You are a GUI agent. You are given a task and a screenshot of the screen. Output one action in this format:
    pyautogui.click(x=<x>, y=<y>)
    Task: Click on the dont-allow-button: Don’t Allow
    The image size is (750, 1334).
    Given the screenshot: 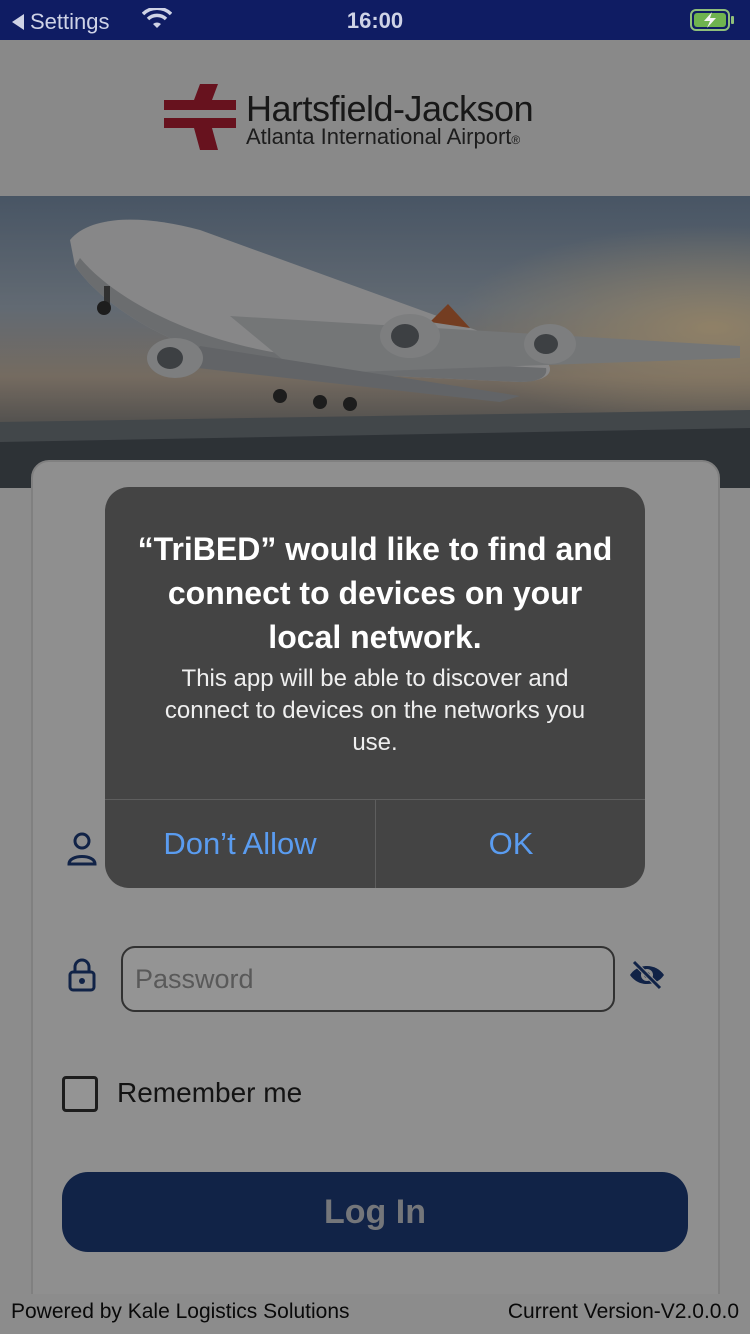 What is the action you would take?
    pyautogui.click(x=240, y=844)
    